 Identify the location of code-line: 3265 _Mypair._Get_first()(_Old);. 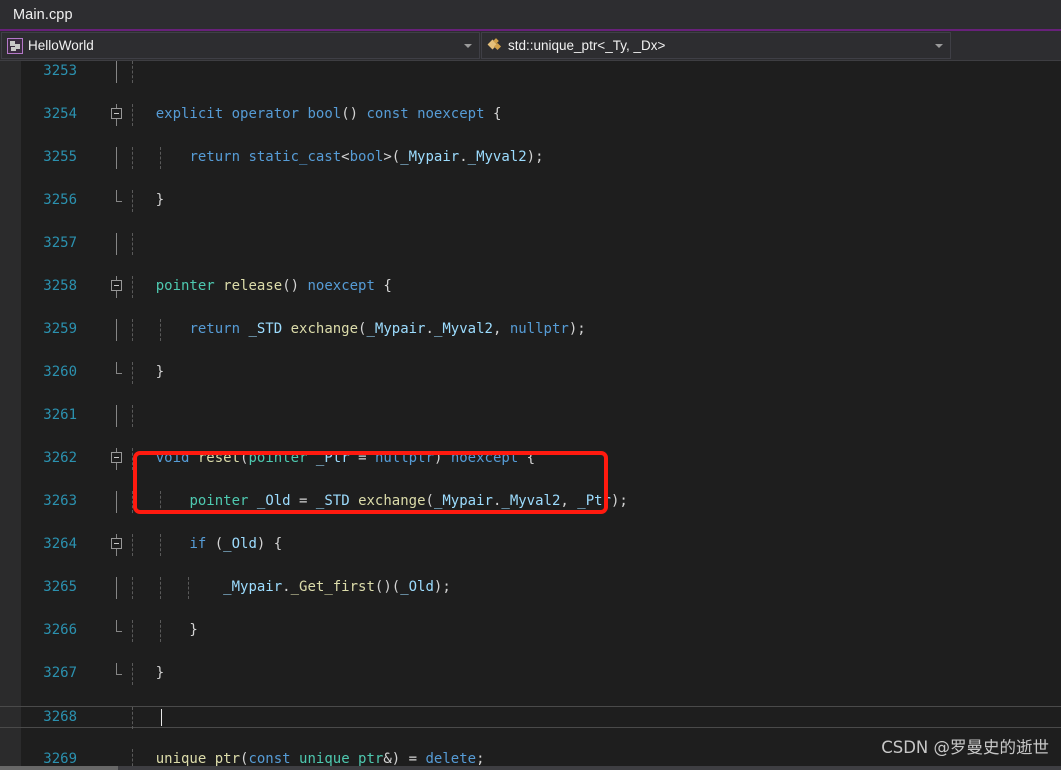
(530, 588).